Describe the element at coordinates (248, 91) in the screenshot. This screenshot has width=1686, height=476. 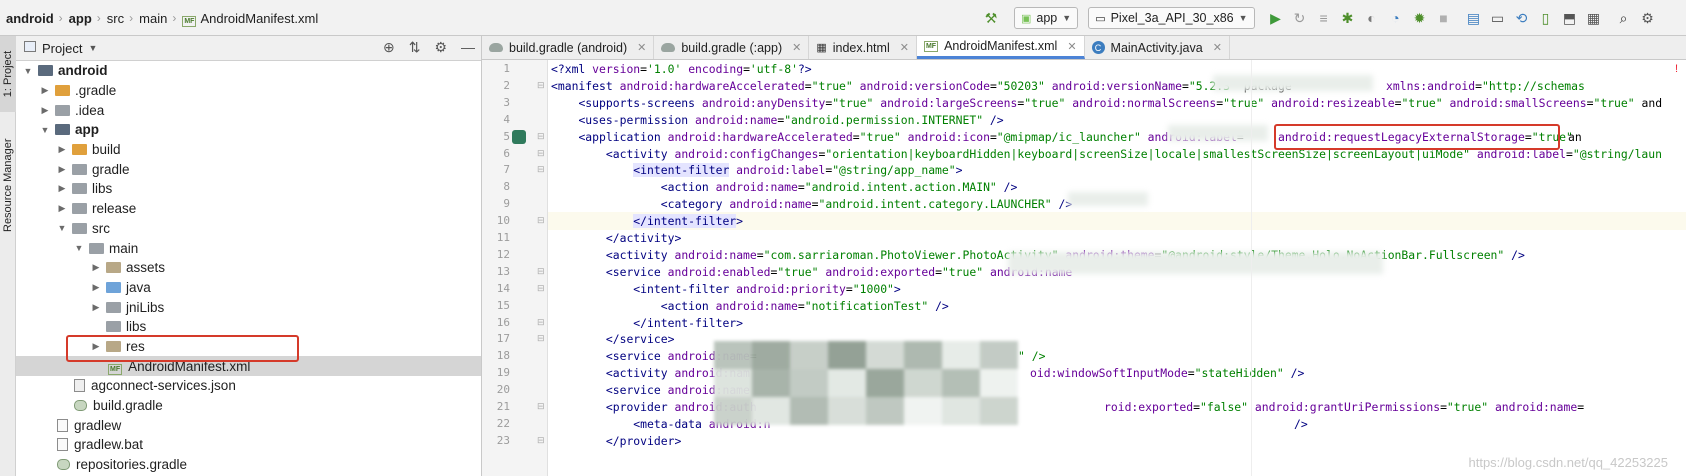
I see `tree-item-gradle: ▶ .gradle` at that location.